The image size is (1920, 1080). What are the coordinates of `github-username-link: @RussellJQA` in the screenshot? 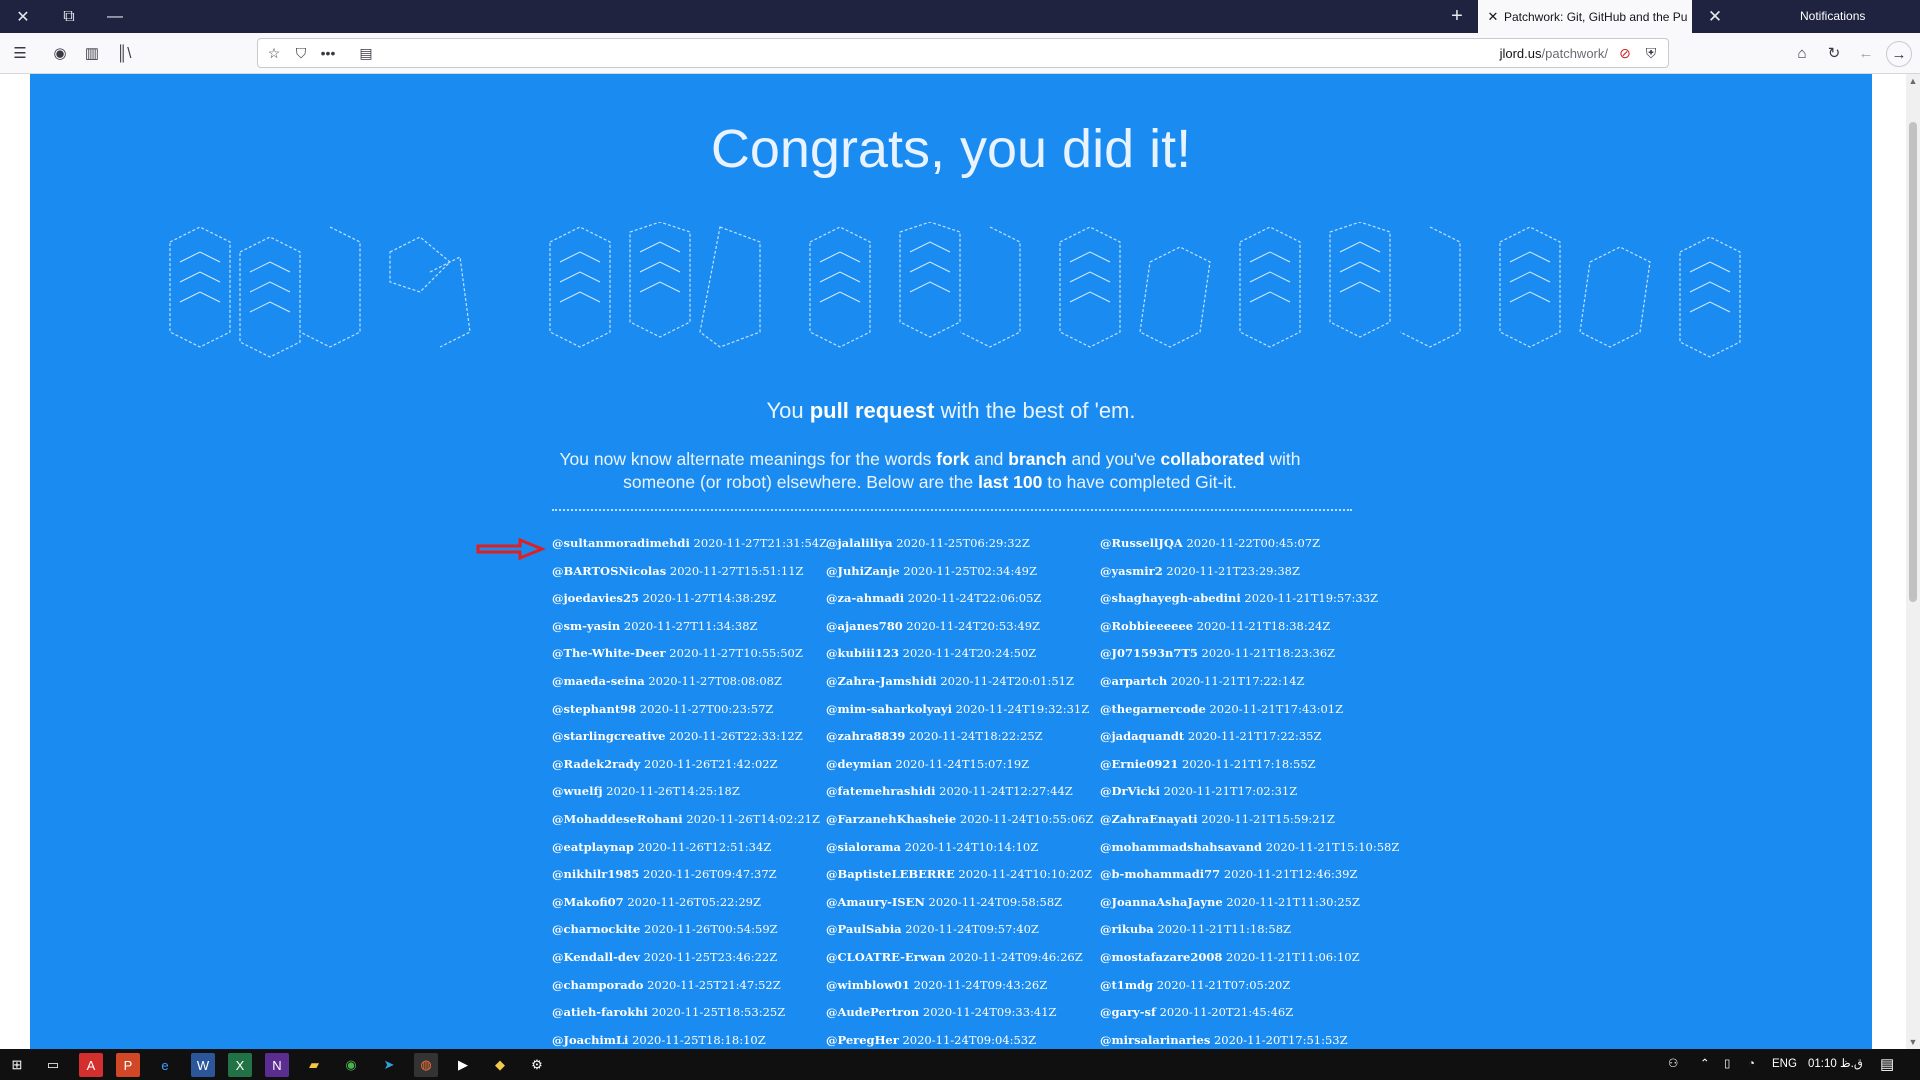 It's located at (1141, 543).